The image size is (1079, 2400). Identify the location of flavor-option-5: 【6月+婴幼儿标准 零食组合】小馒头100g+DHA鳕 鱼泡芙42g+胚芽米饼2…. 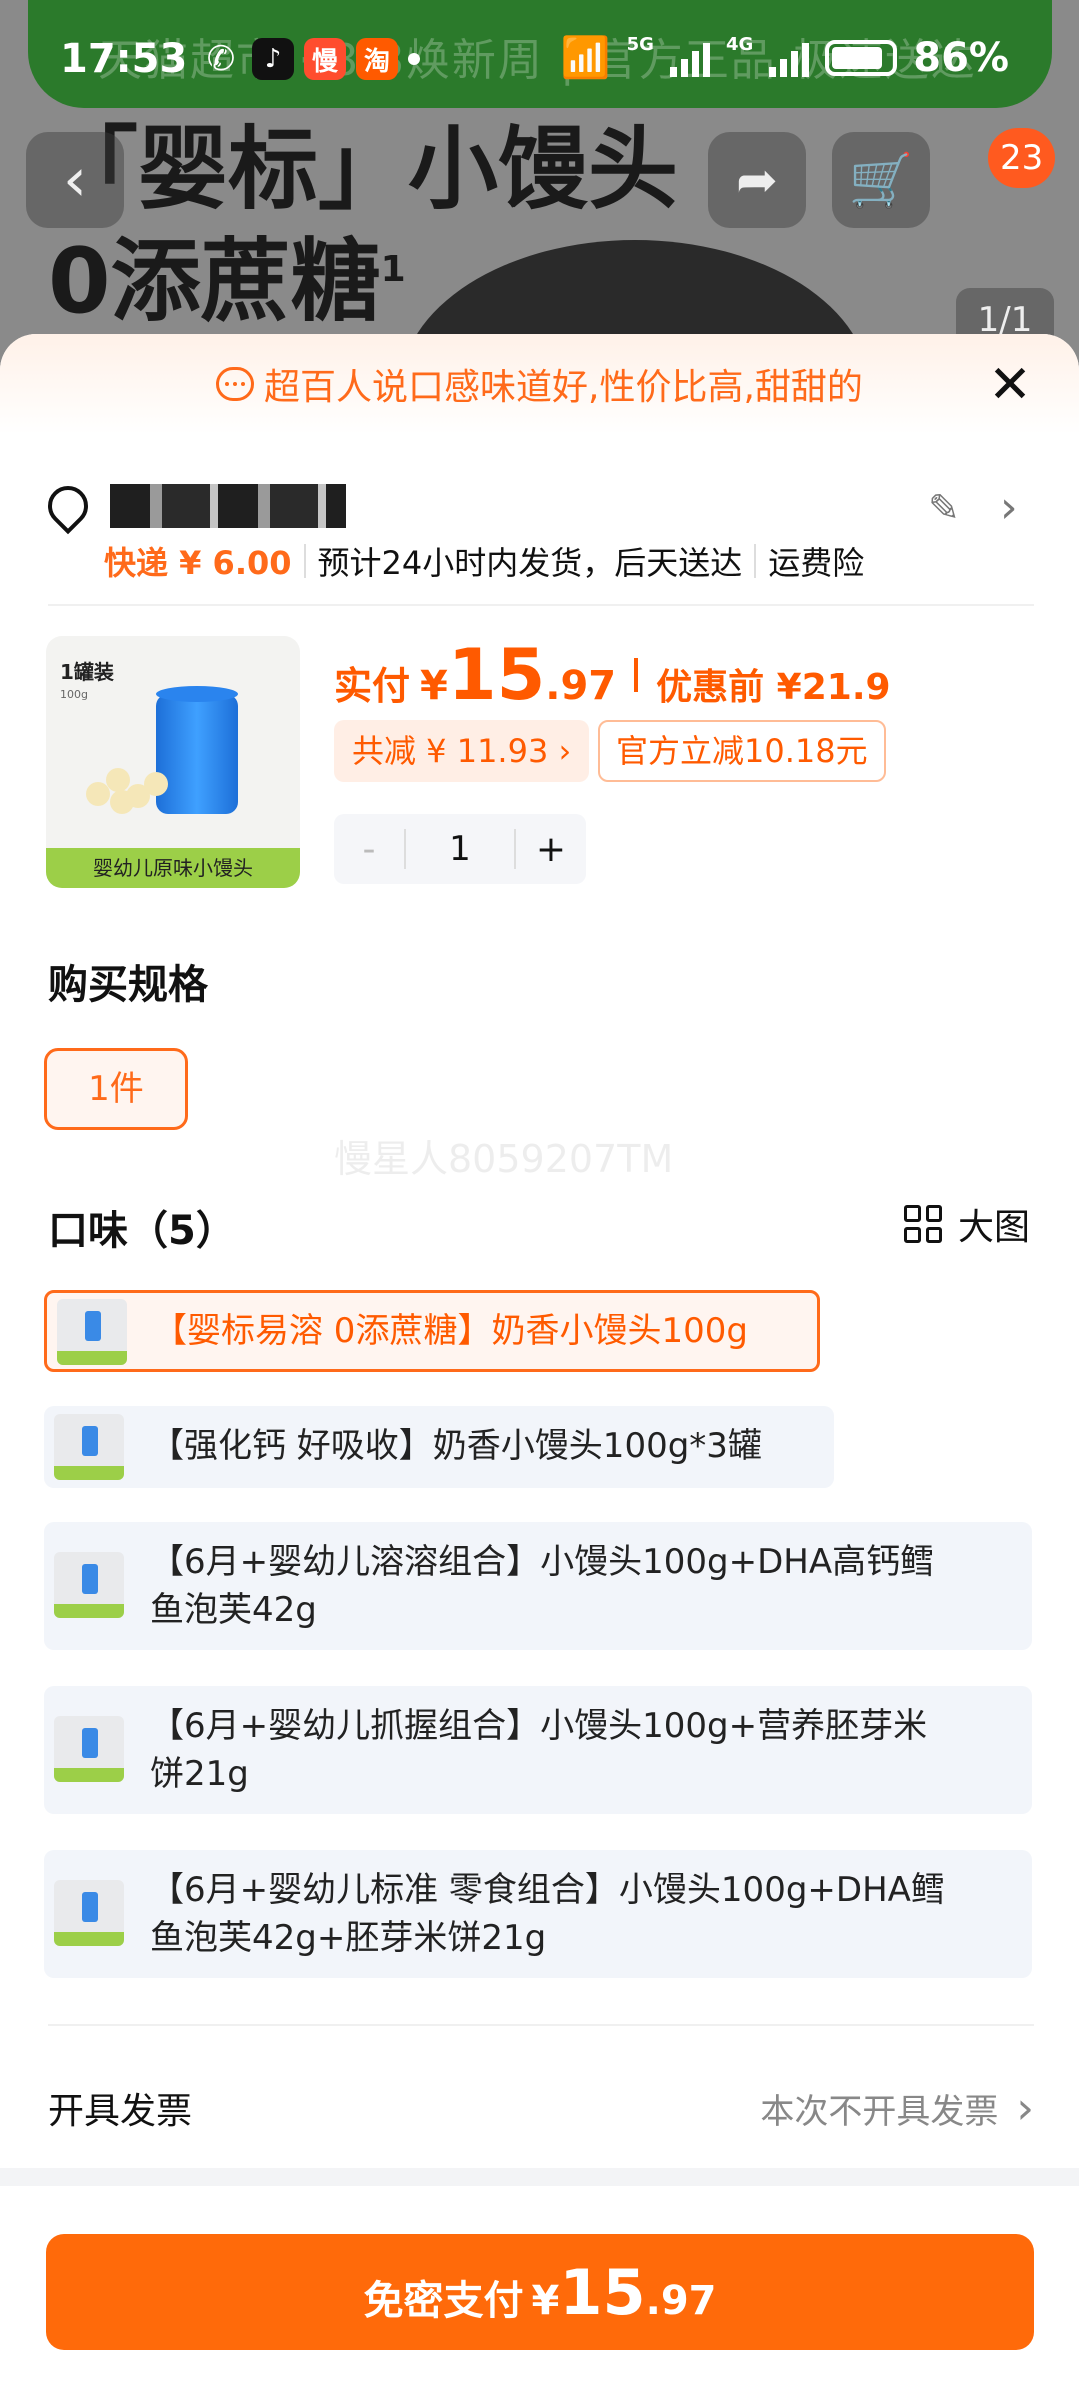
(538, 1914).